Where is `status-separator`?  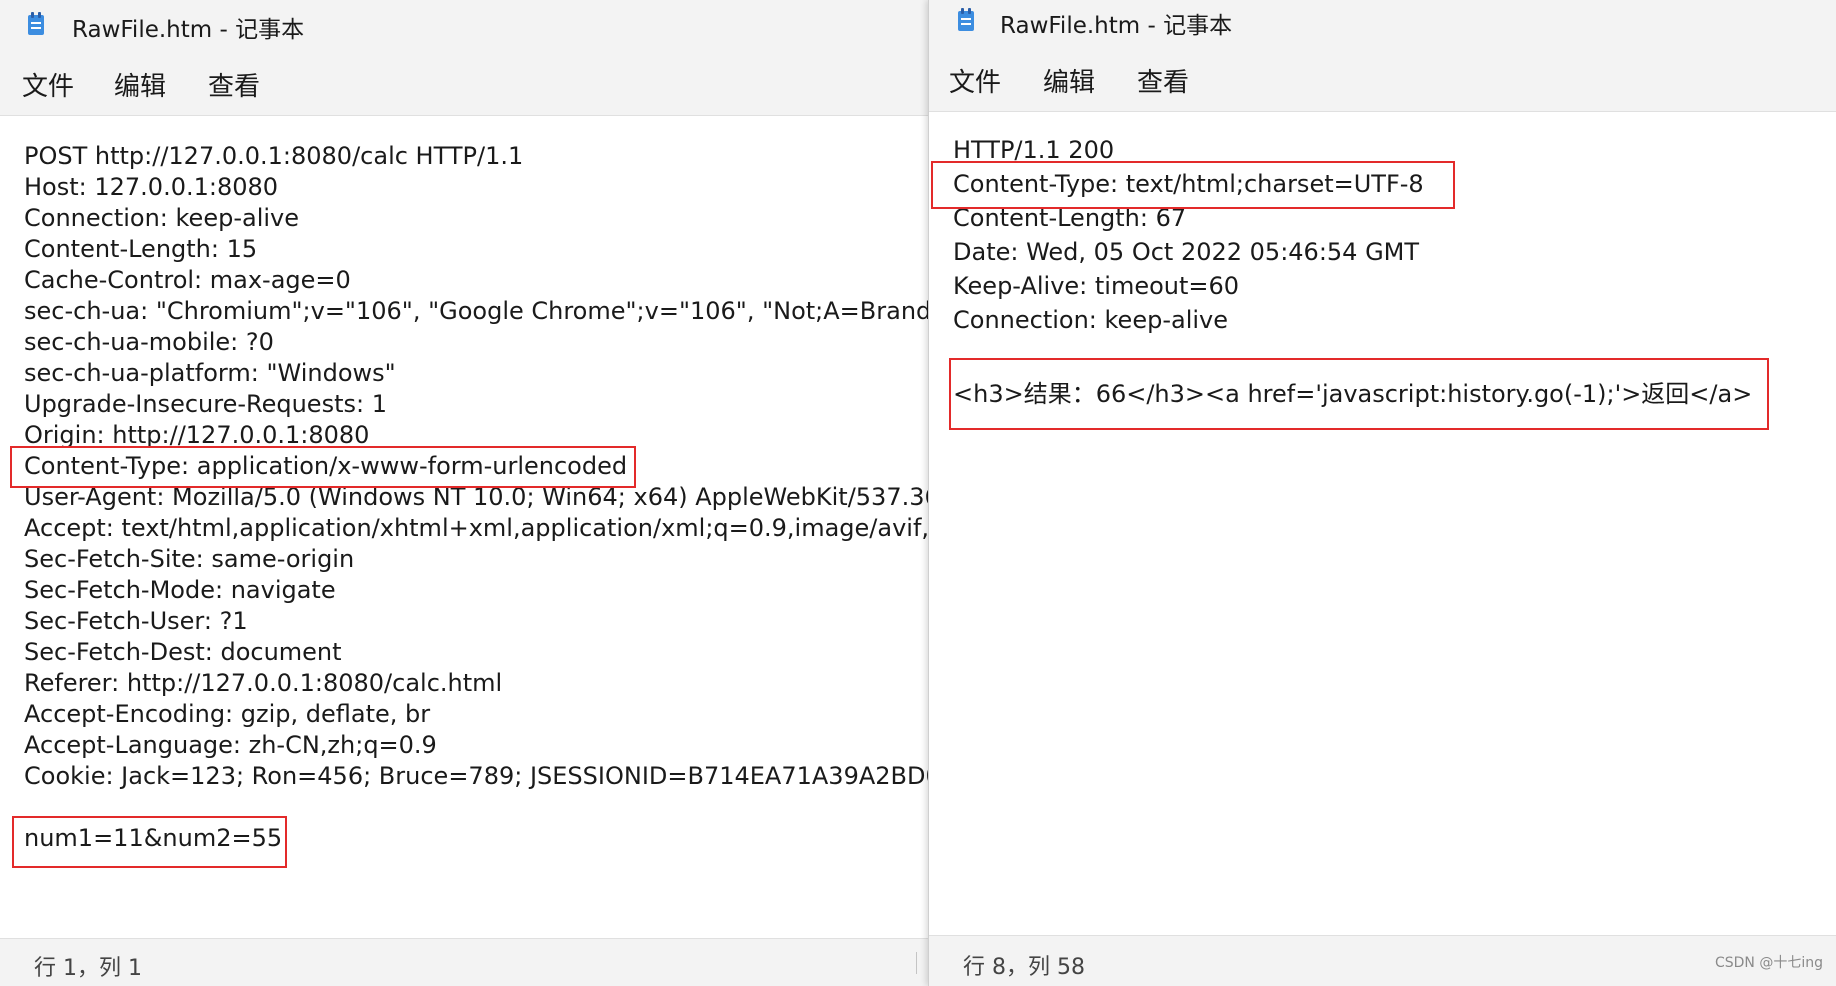
status-separator is located at coordinates (916, 963).